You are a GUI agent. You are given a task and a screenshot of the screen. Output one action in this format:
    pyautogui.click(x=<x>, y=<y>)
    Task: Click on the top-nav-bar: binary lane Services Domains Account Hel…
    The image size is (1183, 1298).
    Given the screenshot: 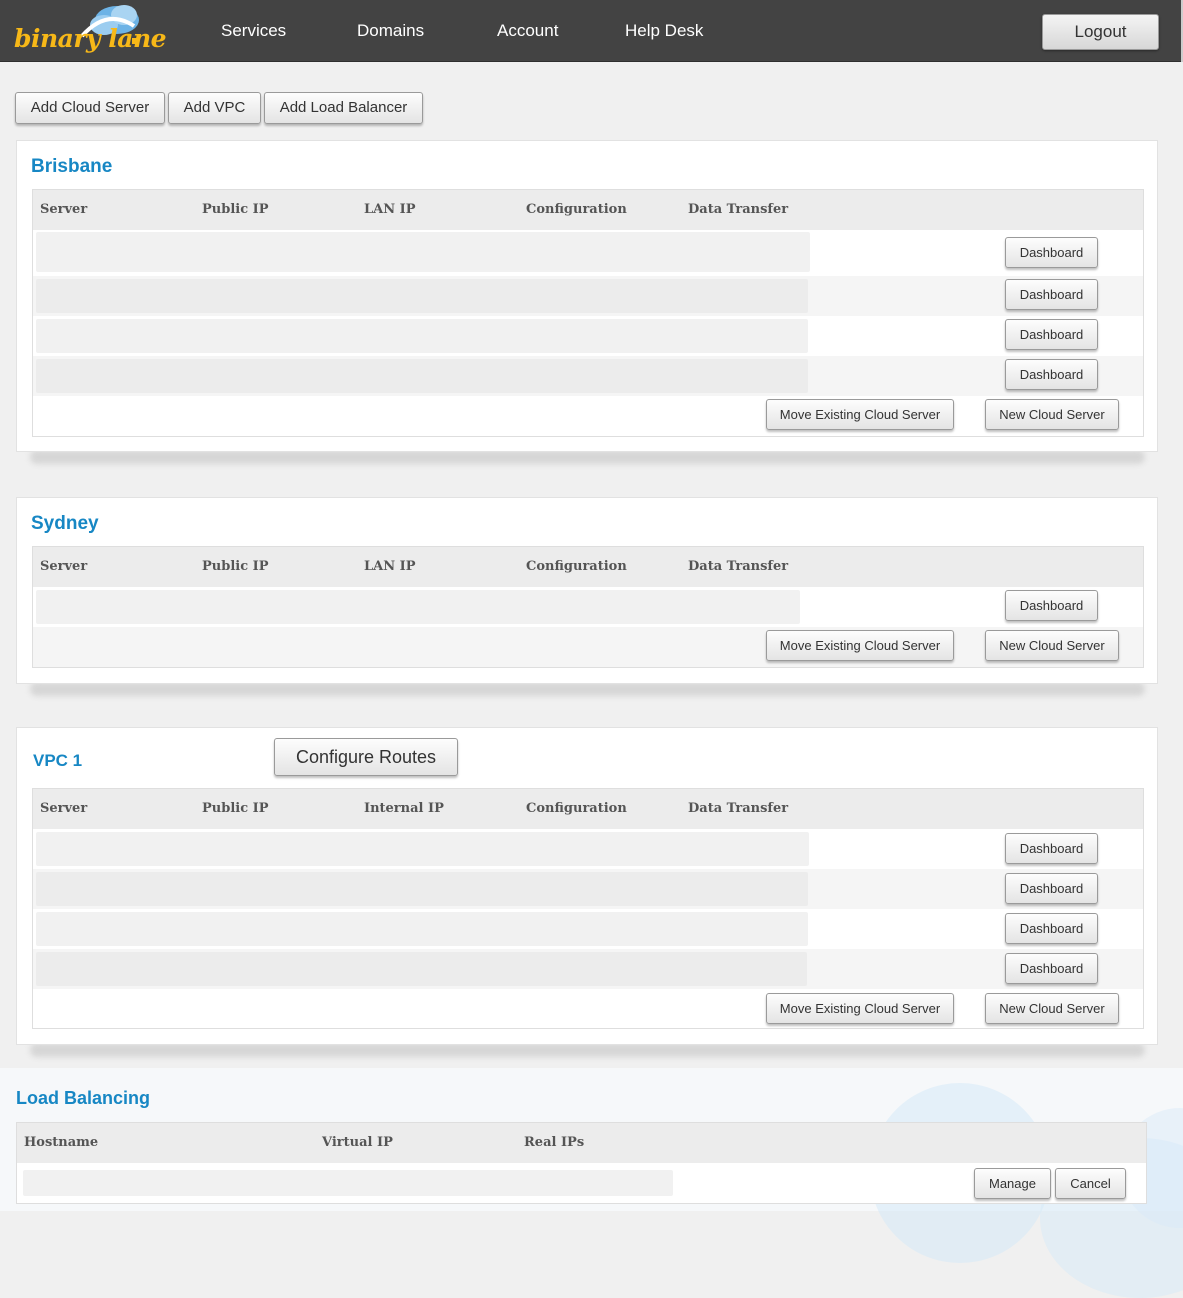 What is the action you would take?
    pyautogui.click(x=591, y=31)
    